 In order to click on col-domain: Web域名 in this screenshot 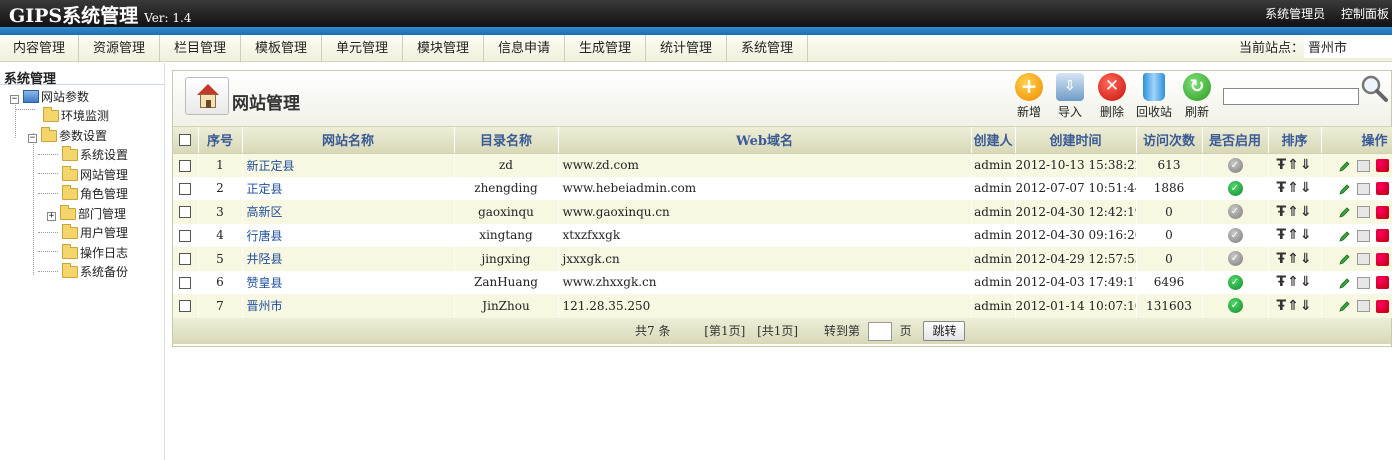, I will do `click(765, 140)`.